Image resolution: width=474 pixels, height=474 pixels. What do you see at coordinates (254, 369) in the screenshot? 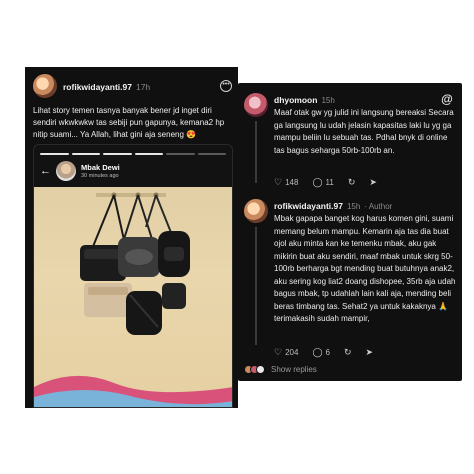
I see `reply-avatars` at bounding box center [254, 369].